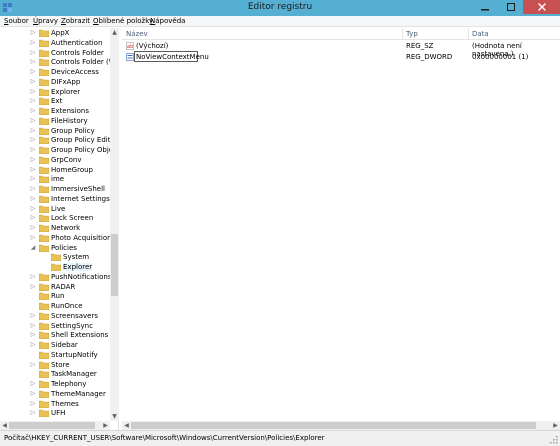  What do you see at coordinates (55, 335) in the screenshot?
I see `tree-node: ▷ Shell Extensions` at bounding box center [55, 335].